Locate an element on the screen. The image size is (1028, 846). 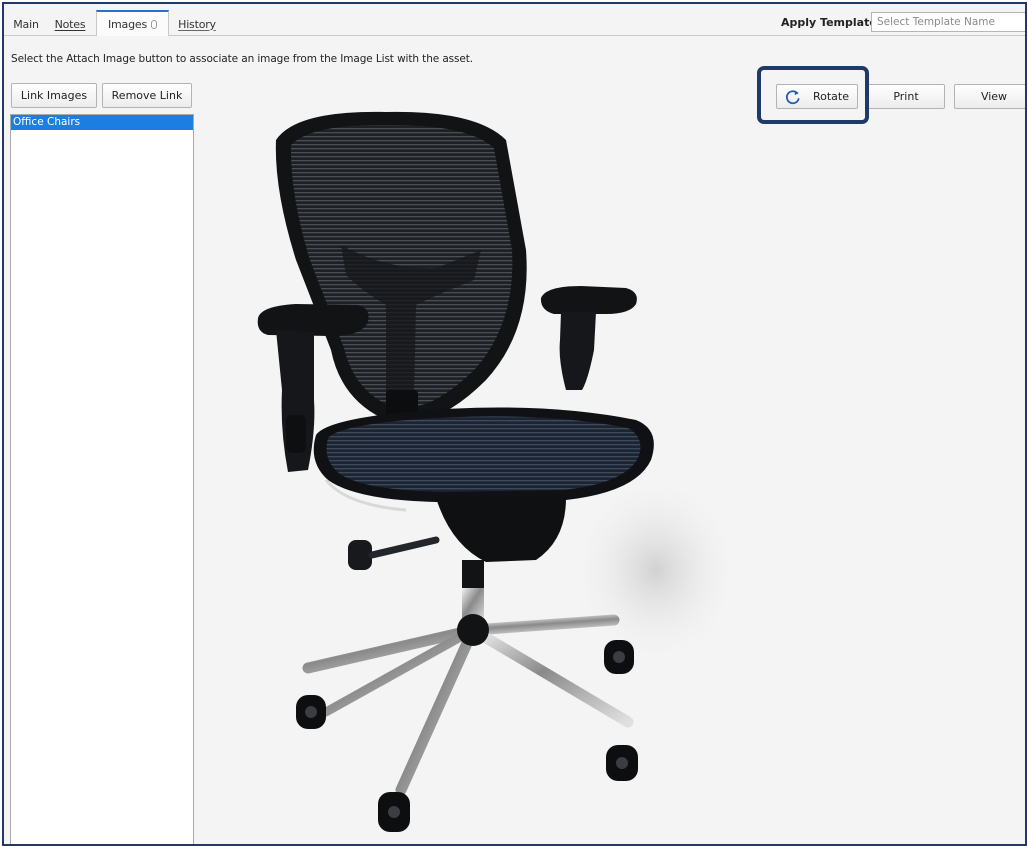
list-item-office-chairs: Office Chairs is located at coordinates (102, 122).